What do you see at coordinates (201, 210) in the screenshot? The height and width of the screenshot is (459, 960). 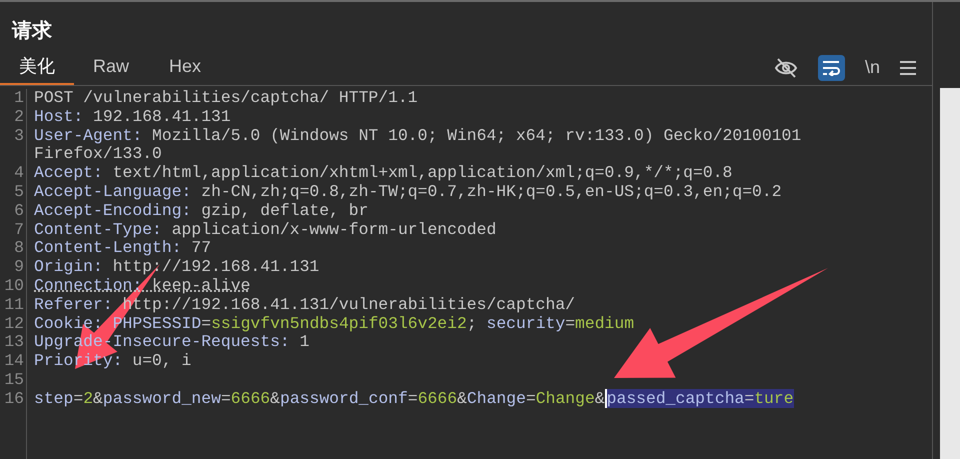 I see `code-line: Accept-Encoding: gzip, deflate, br` at bounding box center [201, 210].